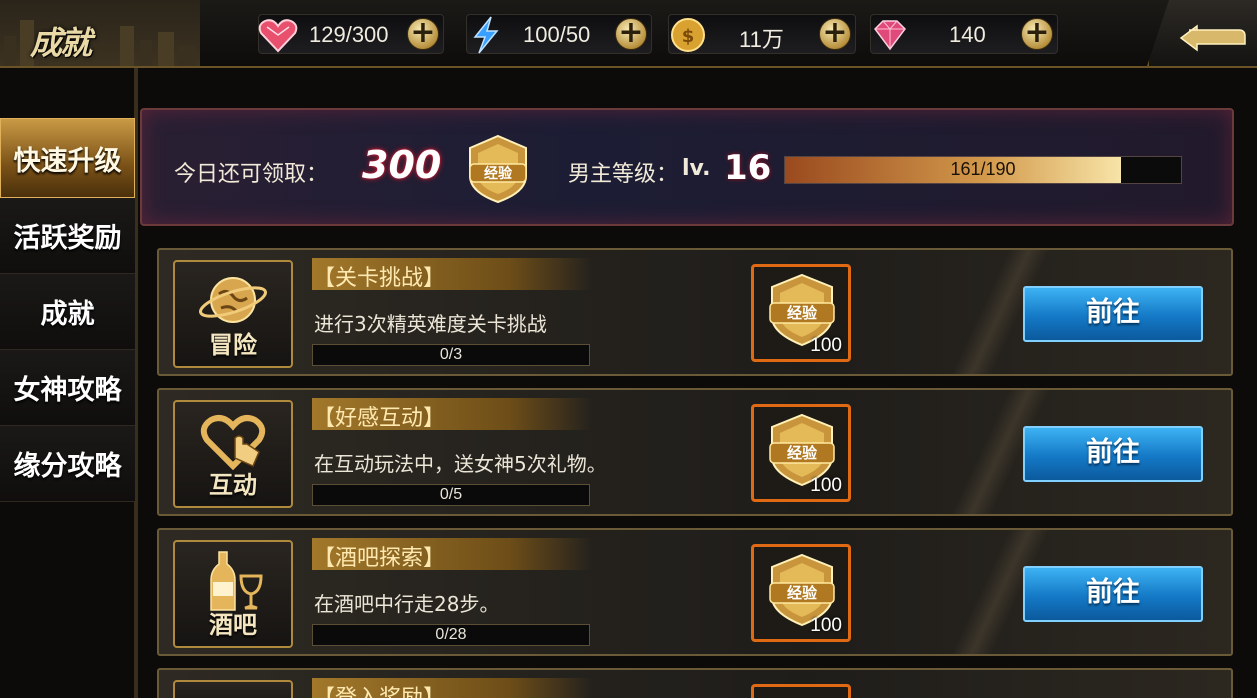  I want to click on xp-progress-bar: 161/190, so click(983, 170).